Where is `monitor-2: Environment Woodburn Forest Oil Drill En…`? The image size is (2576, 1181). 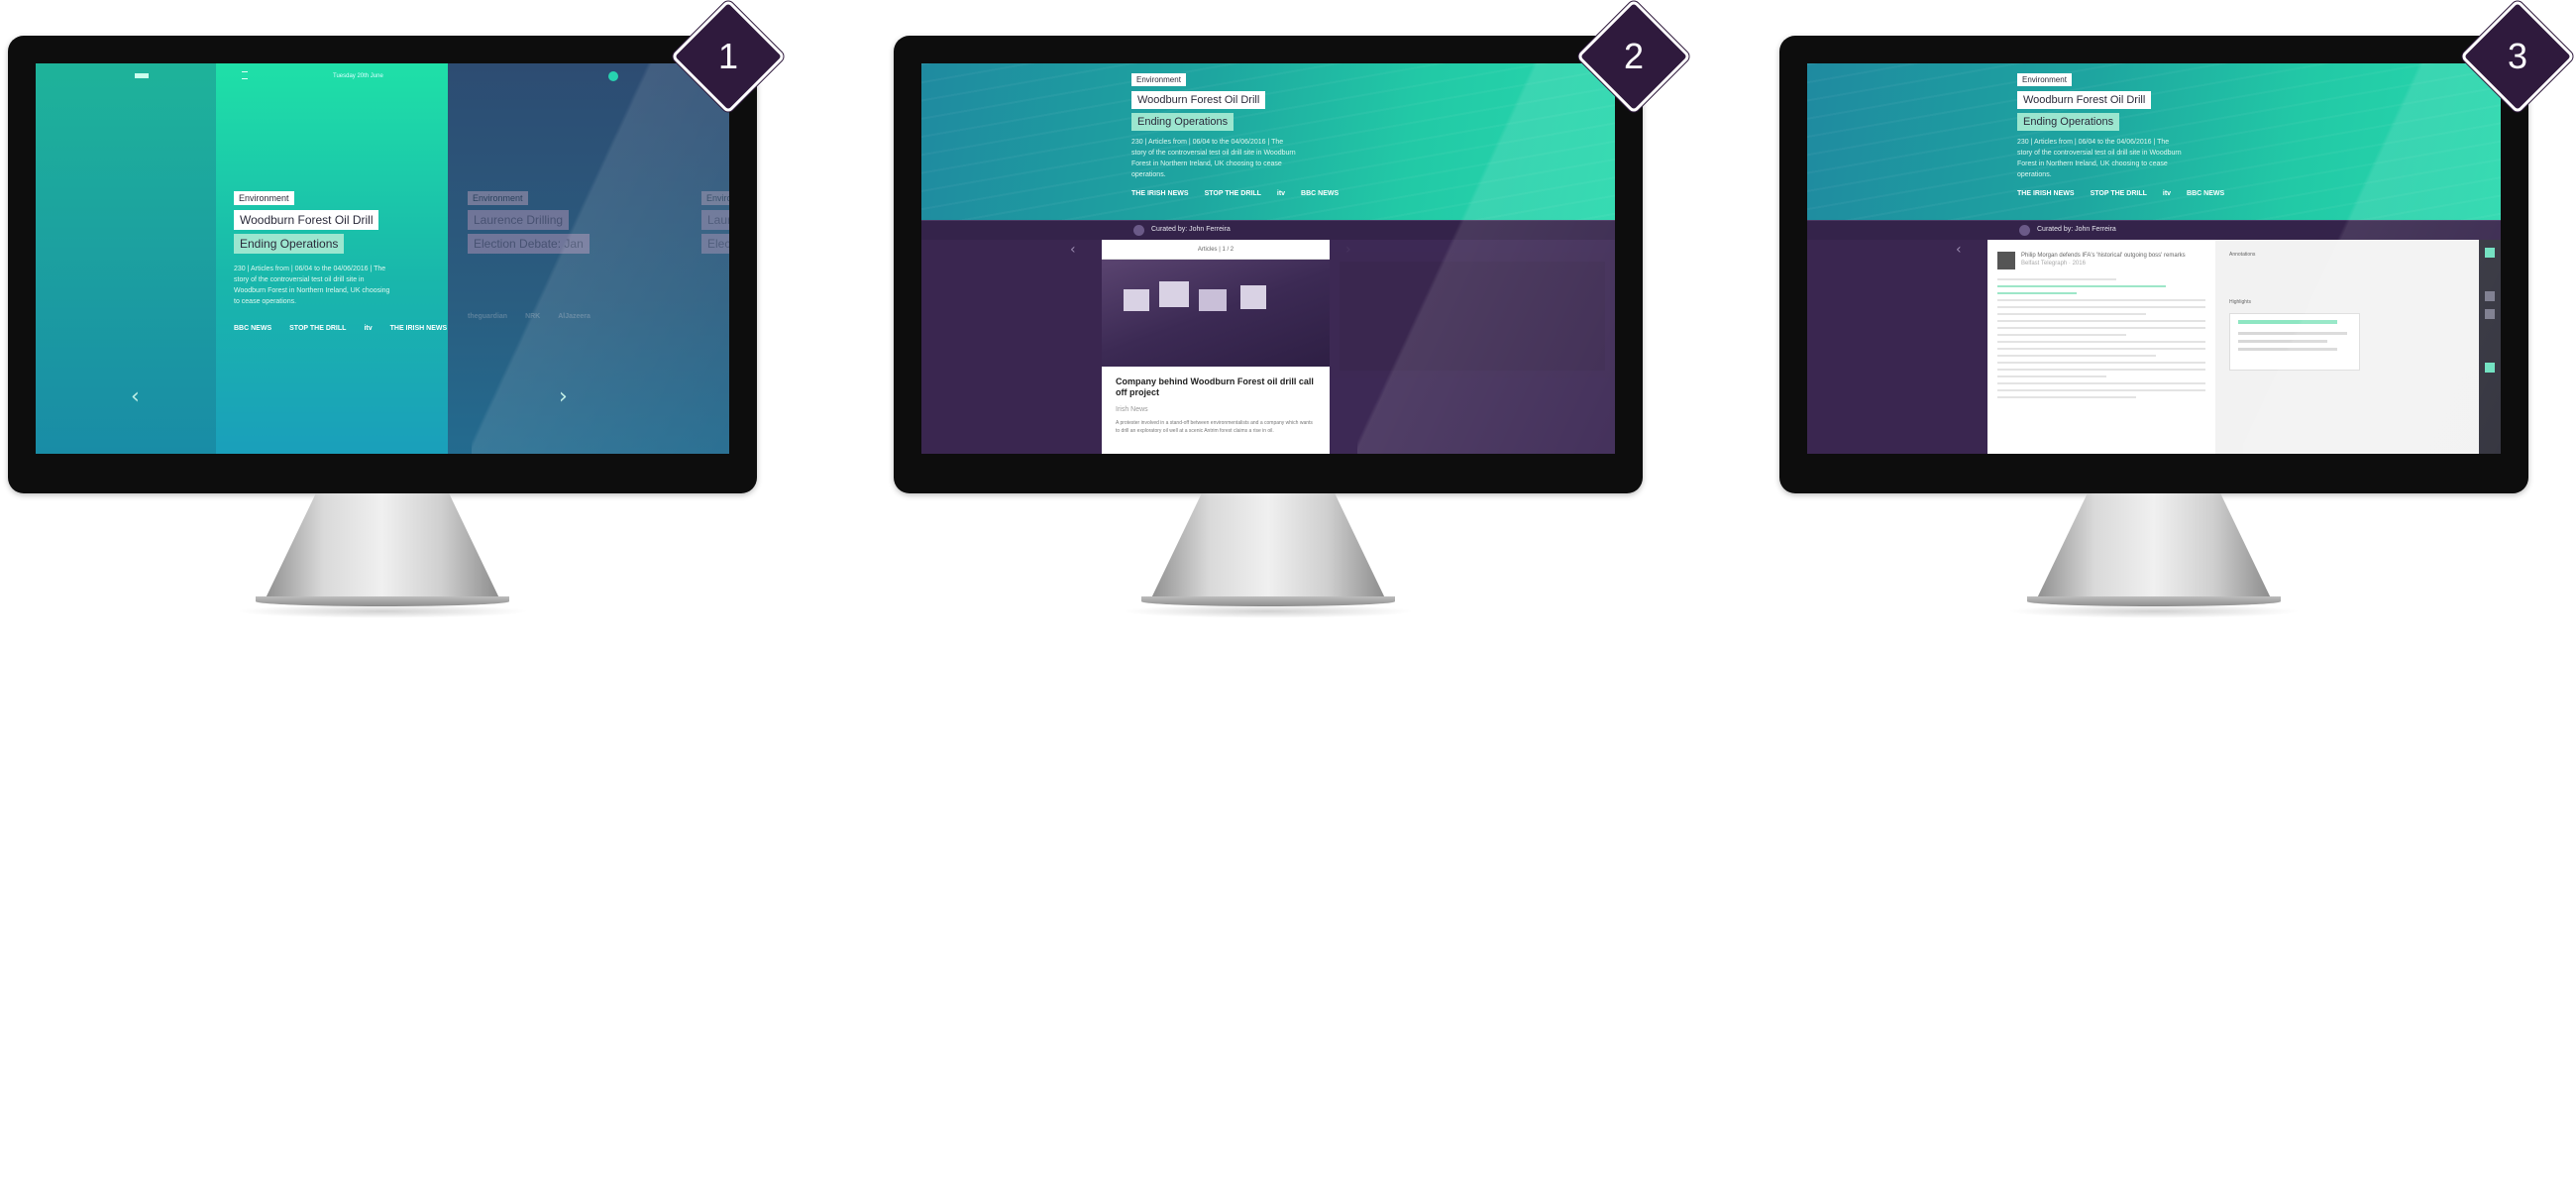 monitor-2: Environment Woodburn Forest Oil Drill En… is located at coordinates (1268, 328).